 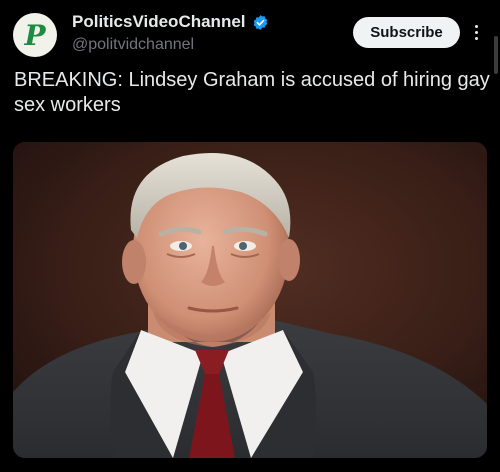 What do you see at coordinates (260, 22) in the screenshot?
I see `verified-badge-icon` at bounding box center [260, 22].